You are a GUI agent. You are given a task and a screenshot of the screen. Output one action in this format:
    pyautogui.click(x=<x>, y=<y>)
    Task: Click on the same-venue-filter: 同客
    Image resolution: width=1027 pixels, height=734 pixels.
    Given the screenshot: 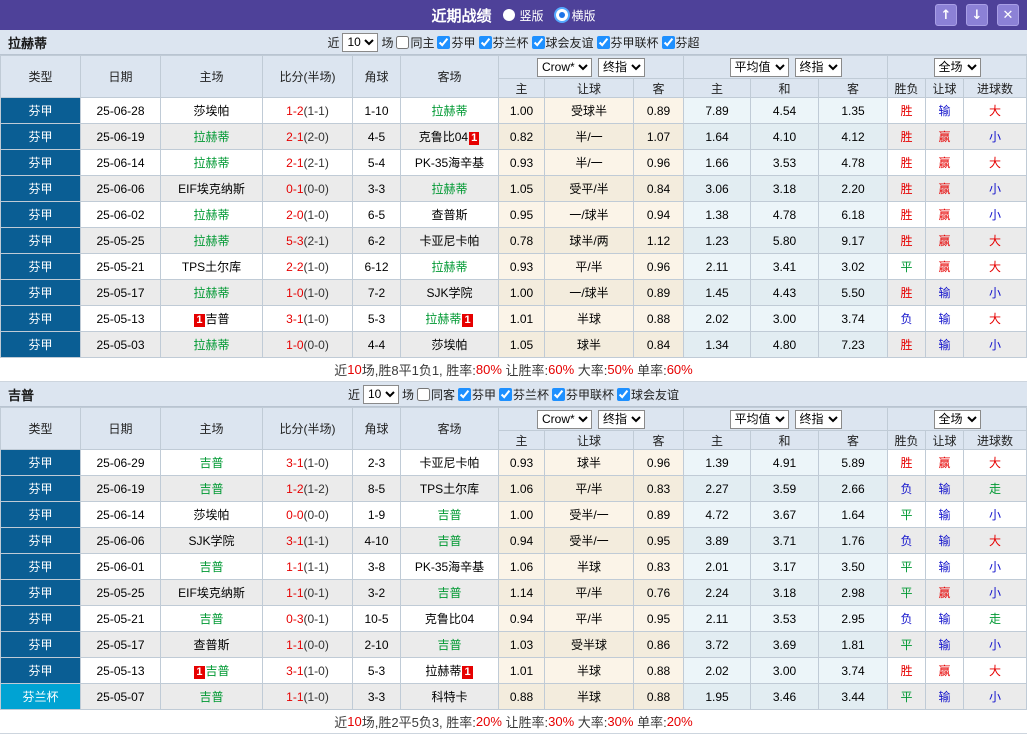 What is the action you would take?
    pyautogui.click(x=435, y=394)
    